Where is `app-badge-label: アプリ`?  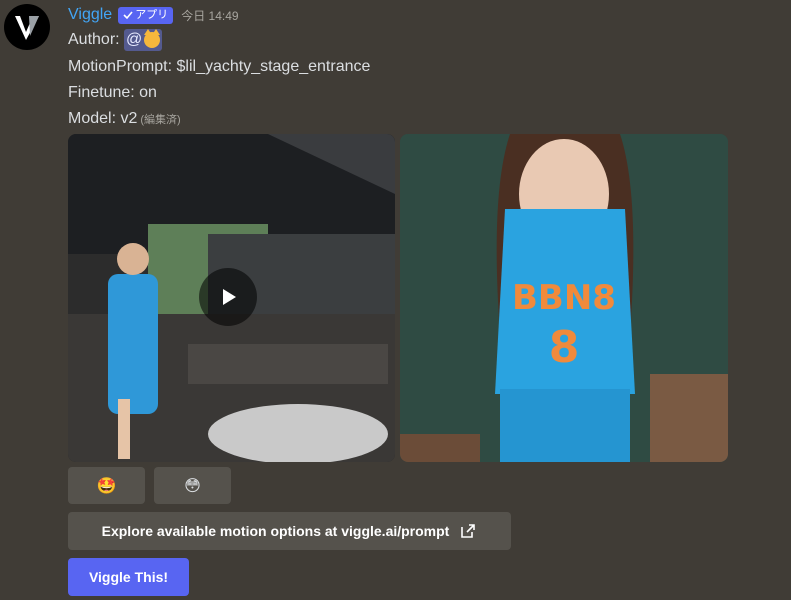 app-badge-label: アプリ is located at coordinates (152, 14).